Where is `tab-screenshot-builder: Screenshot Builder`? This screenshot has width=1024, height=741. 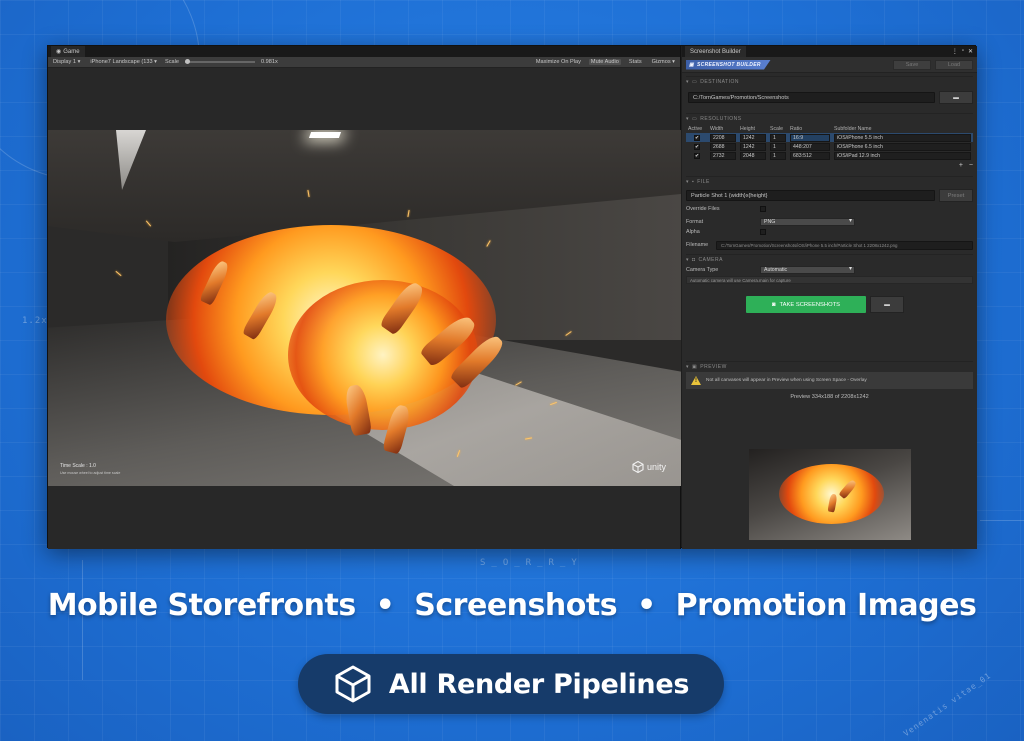
tab-screenshot-builder: Screenshot Builder is located at coordinates (715, 51).